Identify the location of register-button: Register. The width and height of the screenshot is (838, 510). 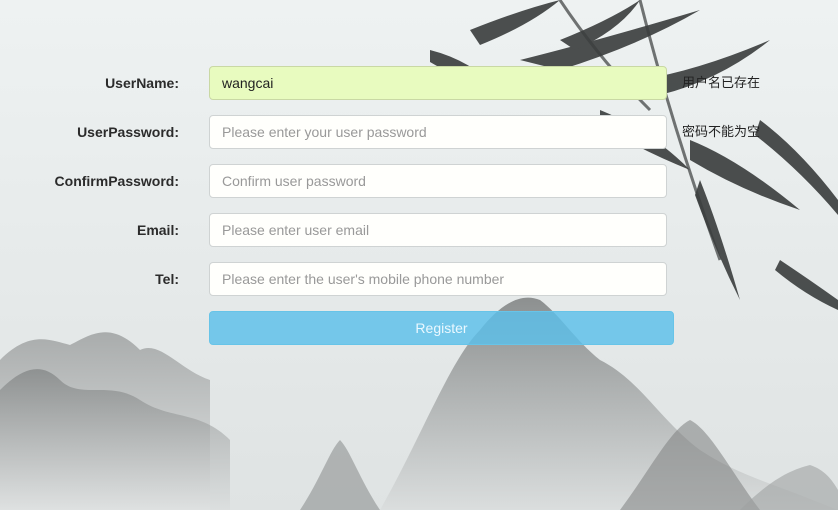
(441, 328).